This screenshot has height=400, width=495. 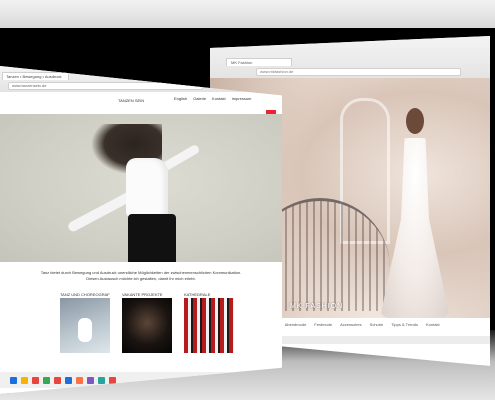 I want to click on header-link: Kontakt, so click(x=219, y=98).